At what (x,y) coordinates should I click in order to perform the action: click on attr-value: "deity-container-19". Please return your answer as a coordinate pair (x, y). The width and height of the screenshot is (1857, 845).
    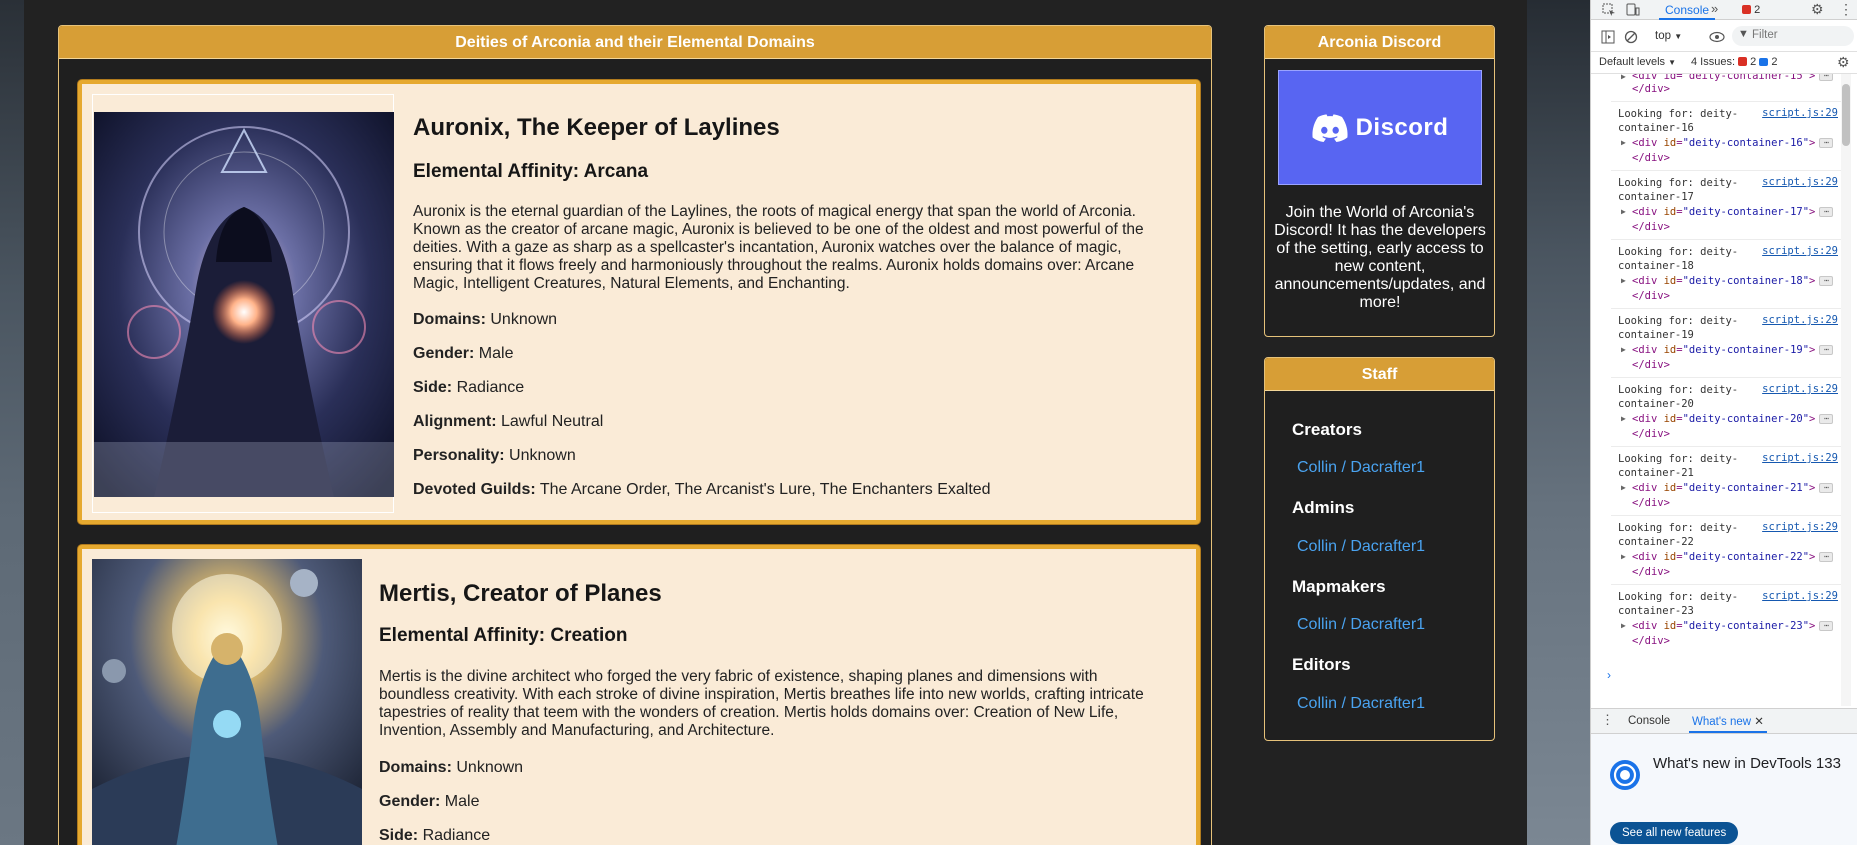
    Looking at the image, I should click on (1746, 350).